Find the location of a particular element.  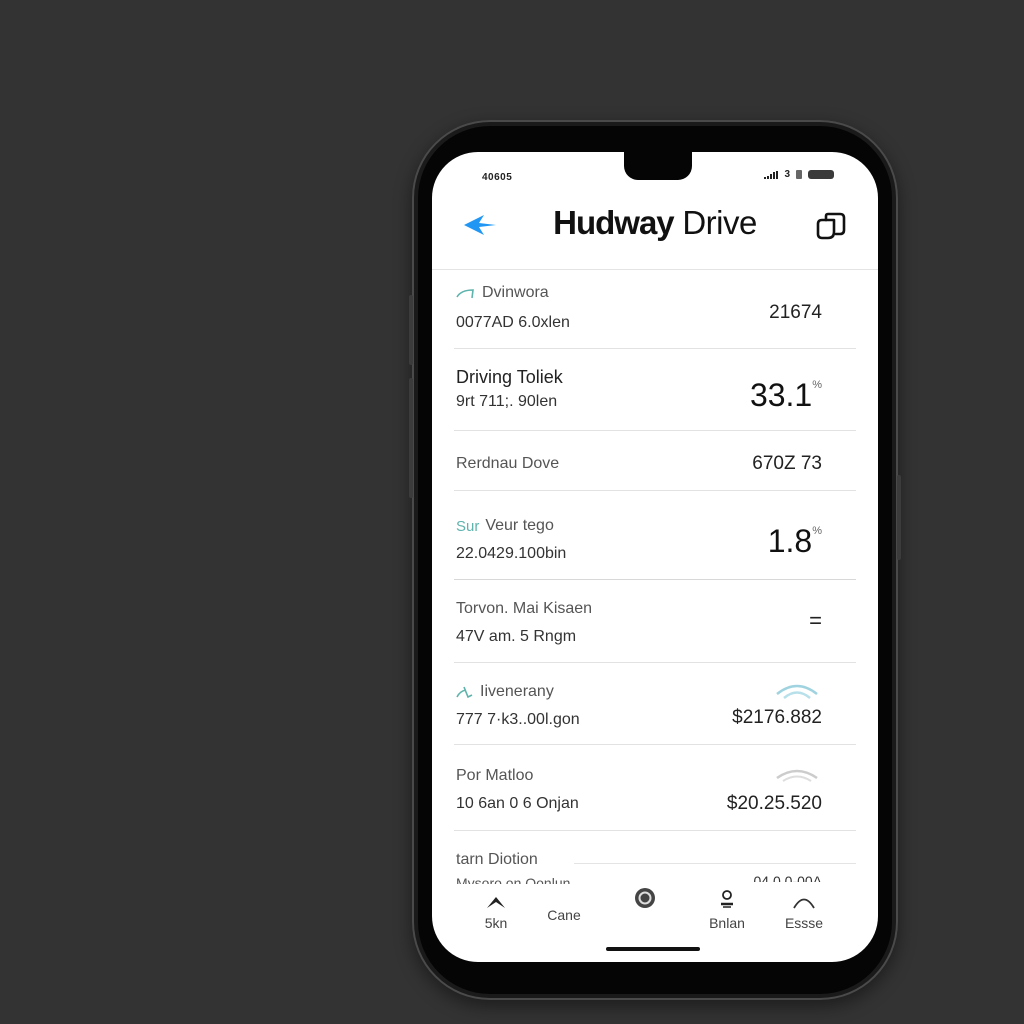

row-label: Driving Toliek is located at coordinates (509, 377).